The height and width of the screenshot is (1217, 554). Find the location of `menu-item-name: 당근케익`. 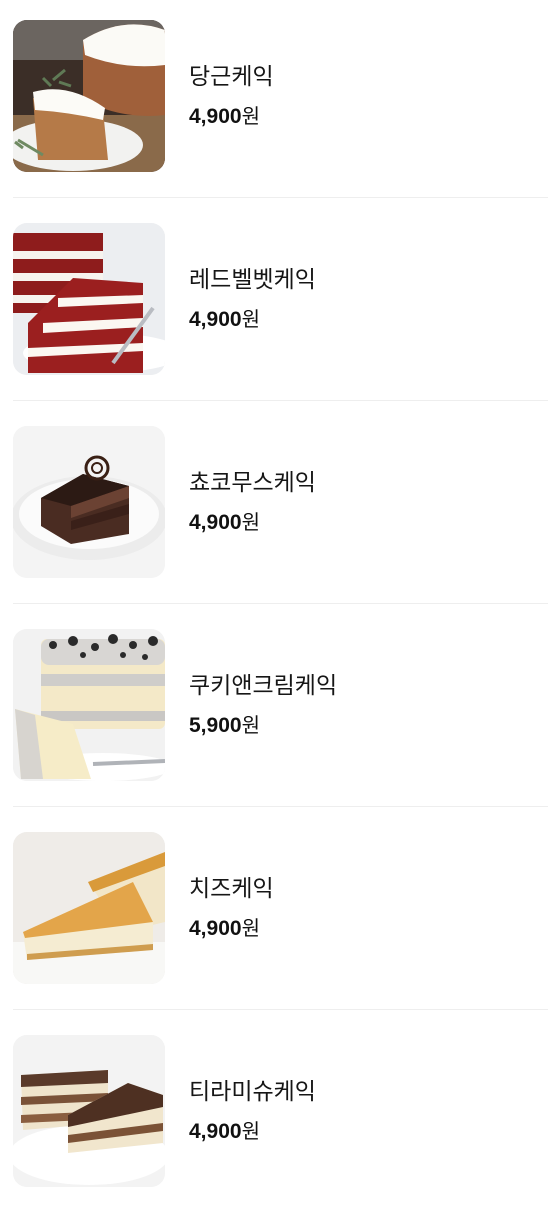

menu-item-name: 당근케익 is located at coordinates (231, 77).